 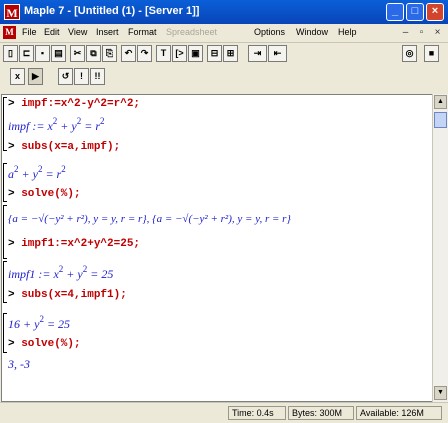 I want to click on save-file-icon: ▪, so click(x=42, y=53).